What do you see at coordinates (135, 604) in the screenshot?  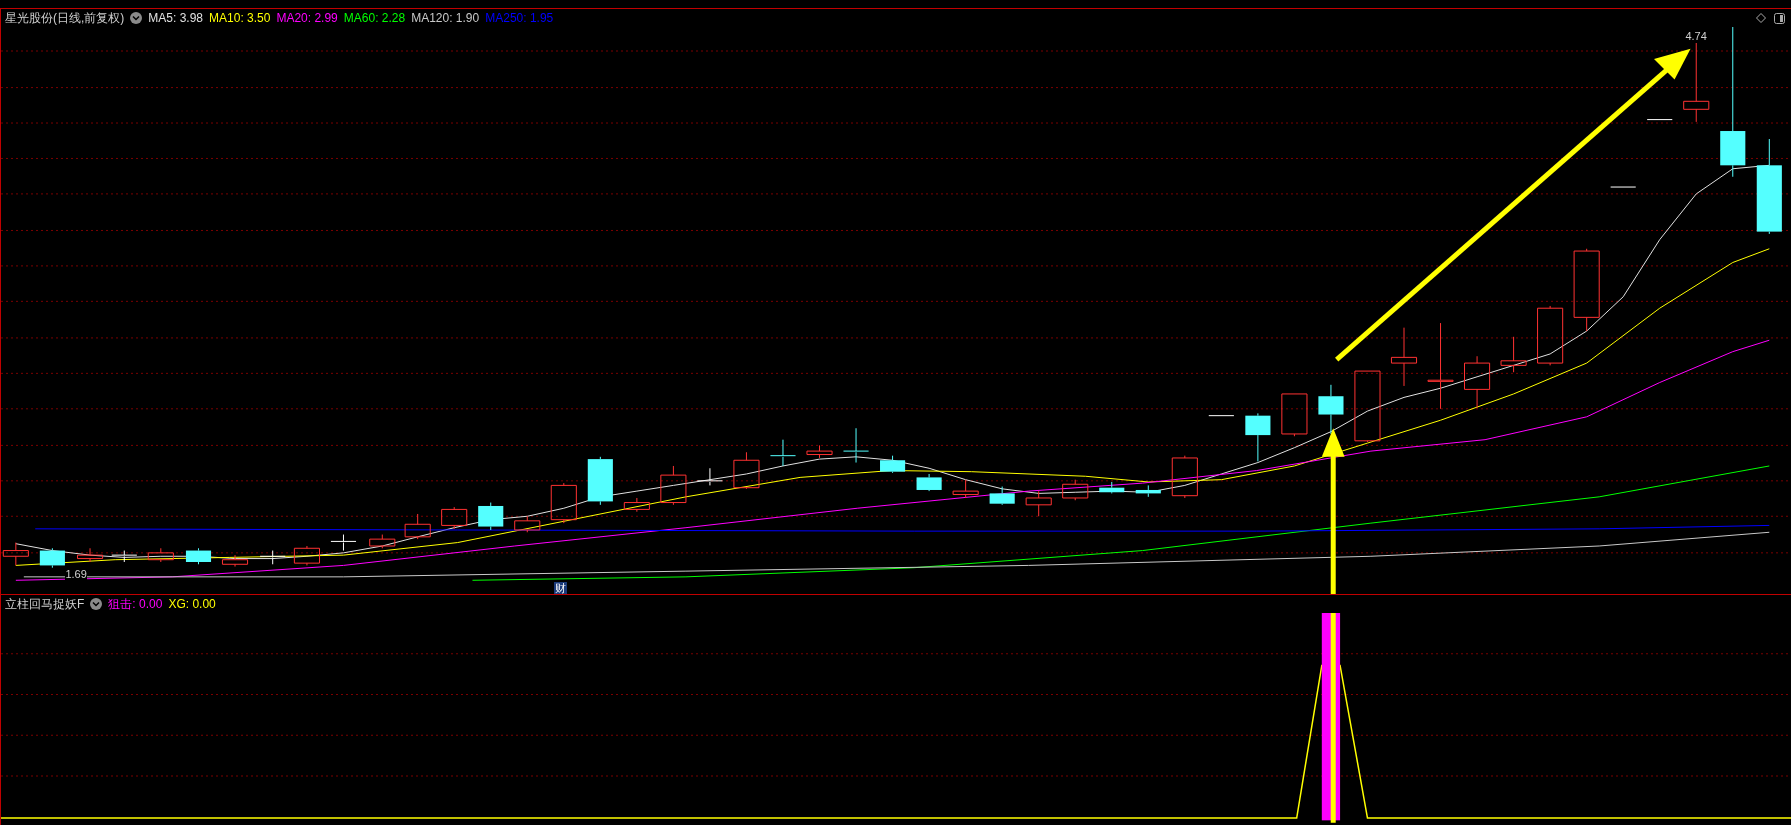 I see `indicator-value: 狙击: 0.00` at bounding box center [135, 604].